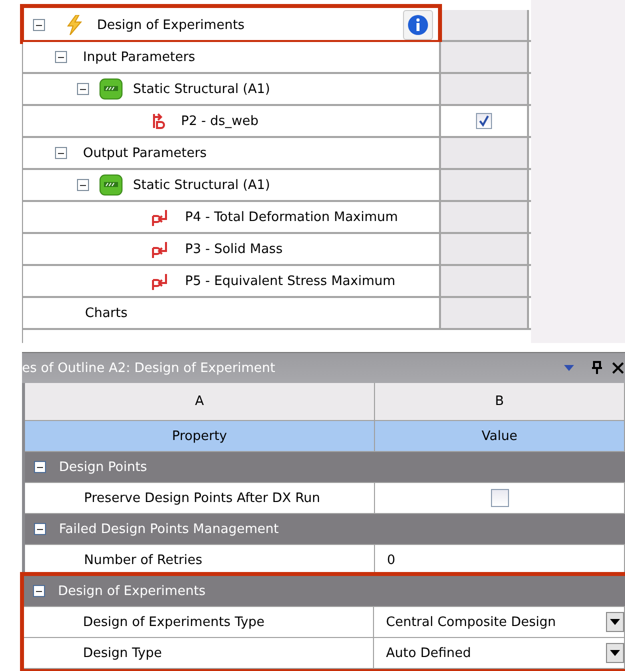  I want to click on group-title: Design Points, so click(103, 467).